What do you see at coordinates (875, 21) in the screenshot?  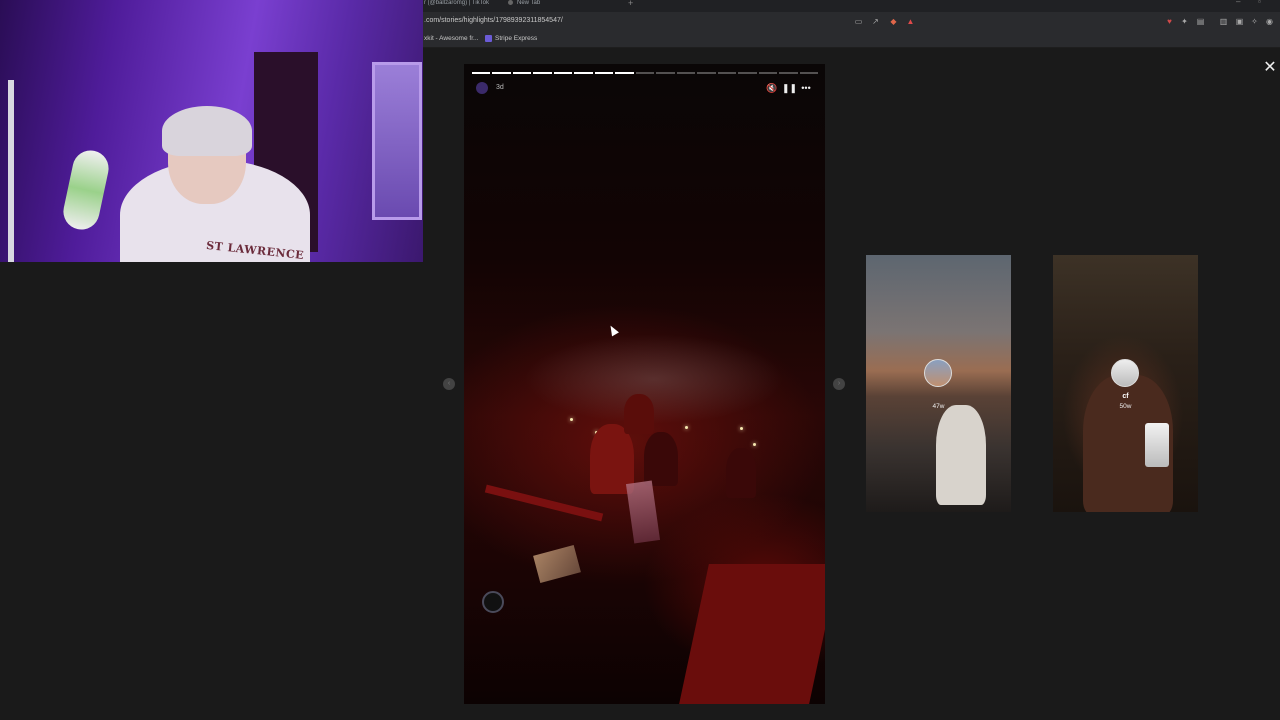 I see `share-icon: ↗` at bounding box center [875, 21].